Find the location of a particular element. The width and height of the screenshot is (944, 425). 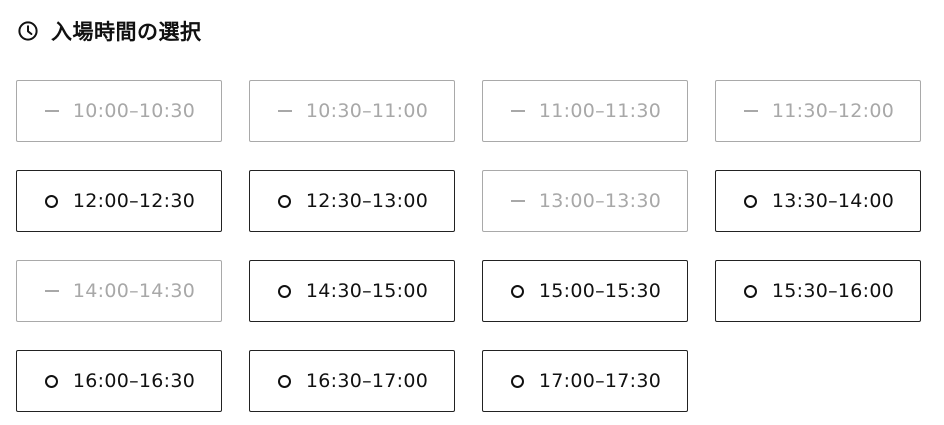

time-slot-button: 17:00–17:30 is located at coordinates (585, 381).